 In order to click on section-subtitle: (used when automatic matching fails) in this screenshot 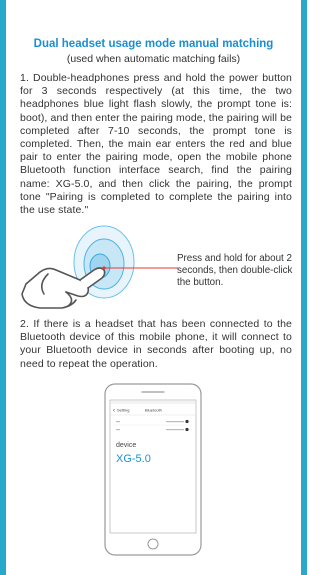, I will do `click(153, 59)`.